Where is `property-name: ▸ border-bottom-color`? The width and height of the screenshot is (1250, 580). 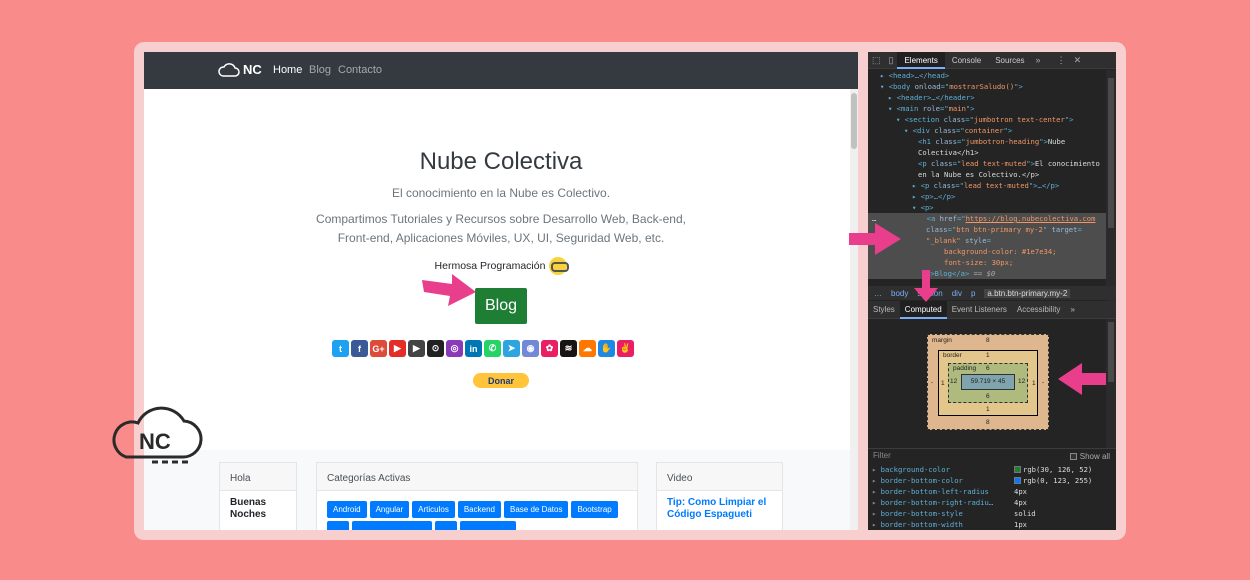 property-name: ▸ border-bottom-color is located at coordinates (917, 480).